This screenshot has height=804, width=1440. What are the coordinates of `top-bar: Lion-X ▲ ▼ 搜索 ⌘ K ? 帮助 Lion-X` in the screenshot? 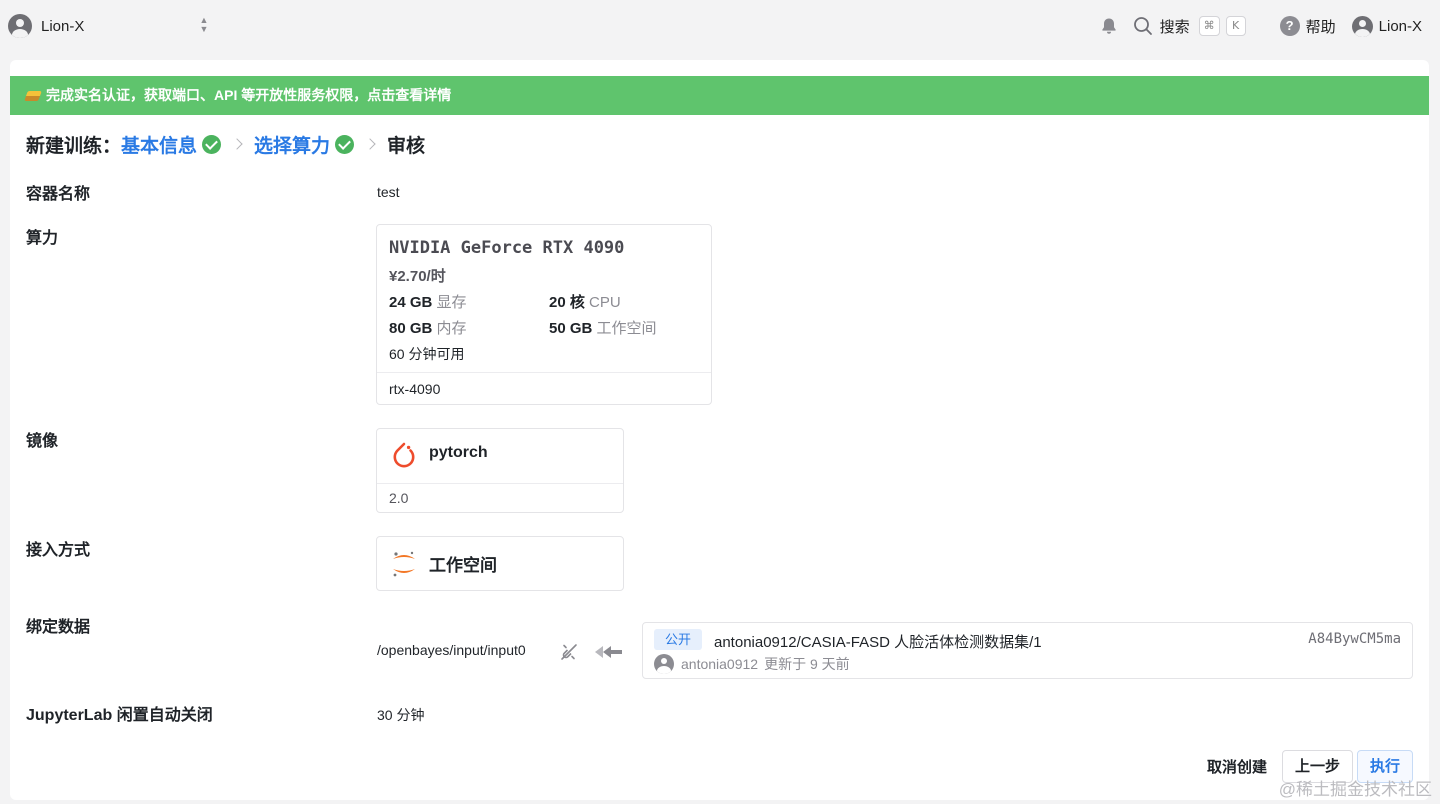 It's located at (720, 27).